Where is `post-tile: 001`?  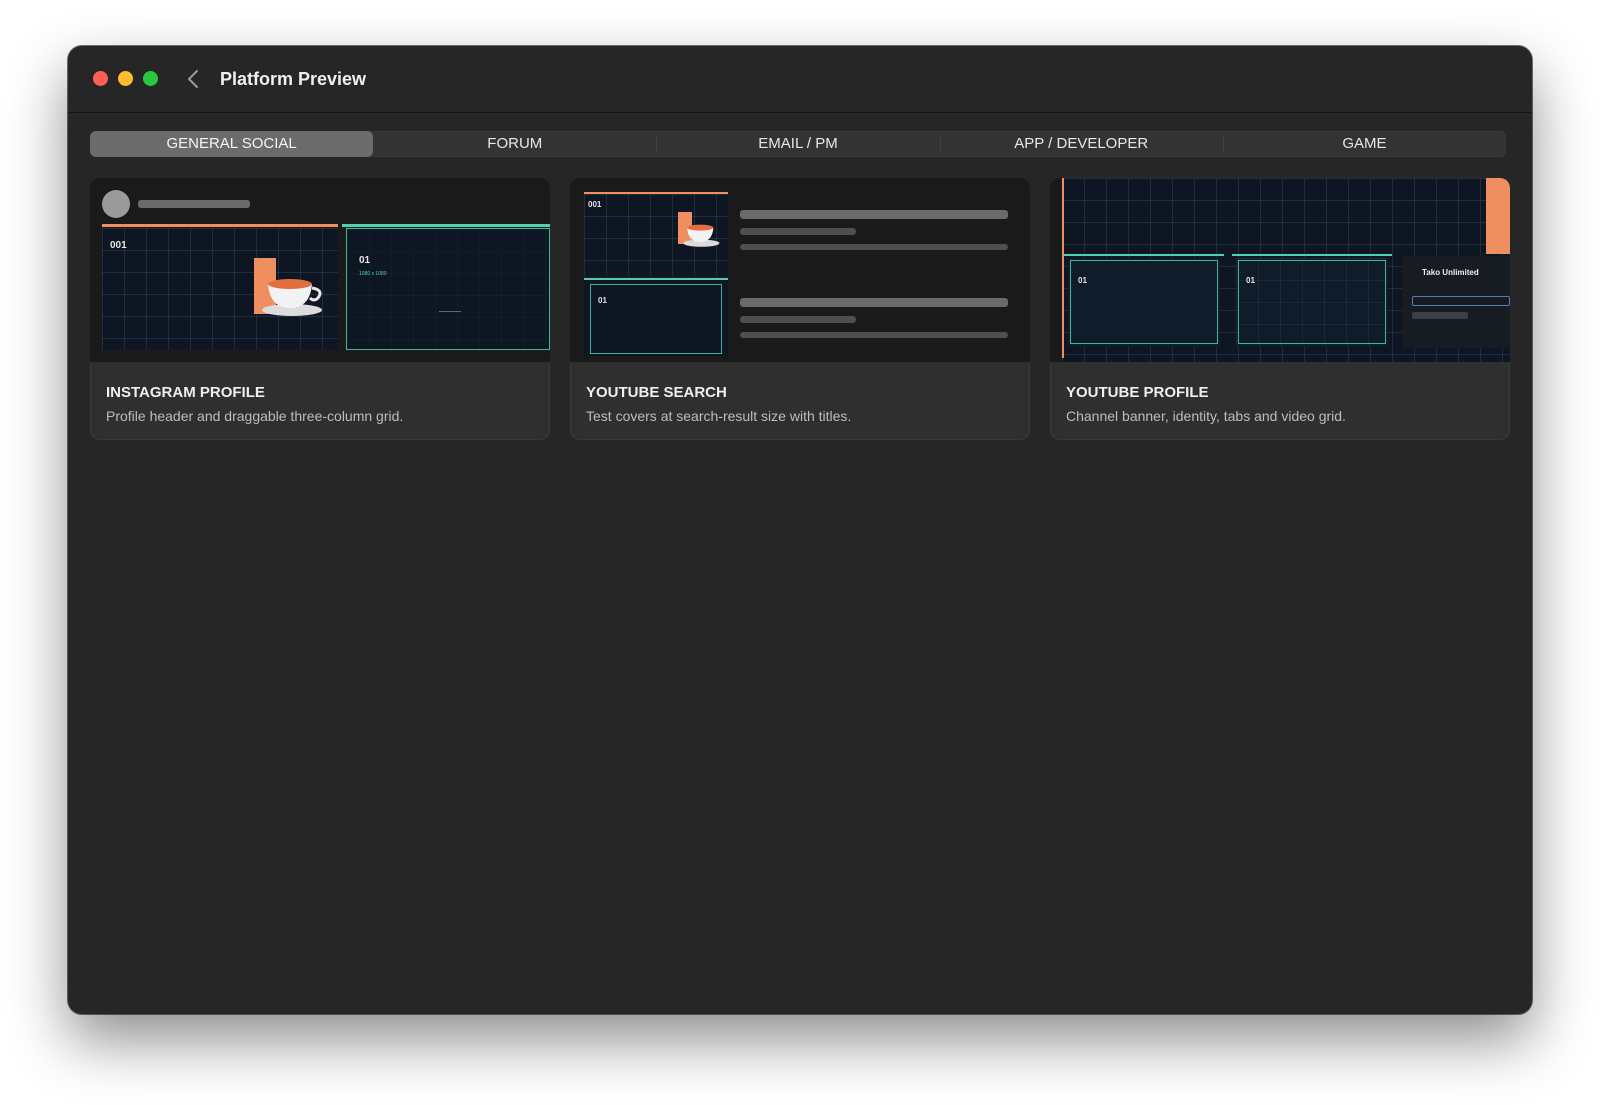 post-tile: 001 is located at coordinates (220, 289).